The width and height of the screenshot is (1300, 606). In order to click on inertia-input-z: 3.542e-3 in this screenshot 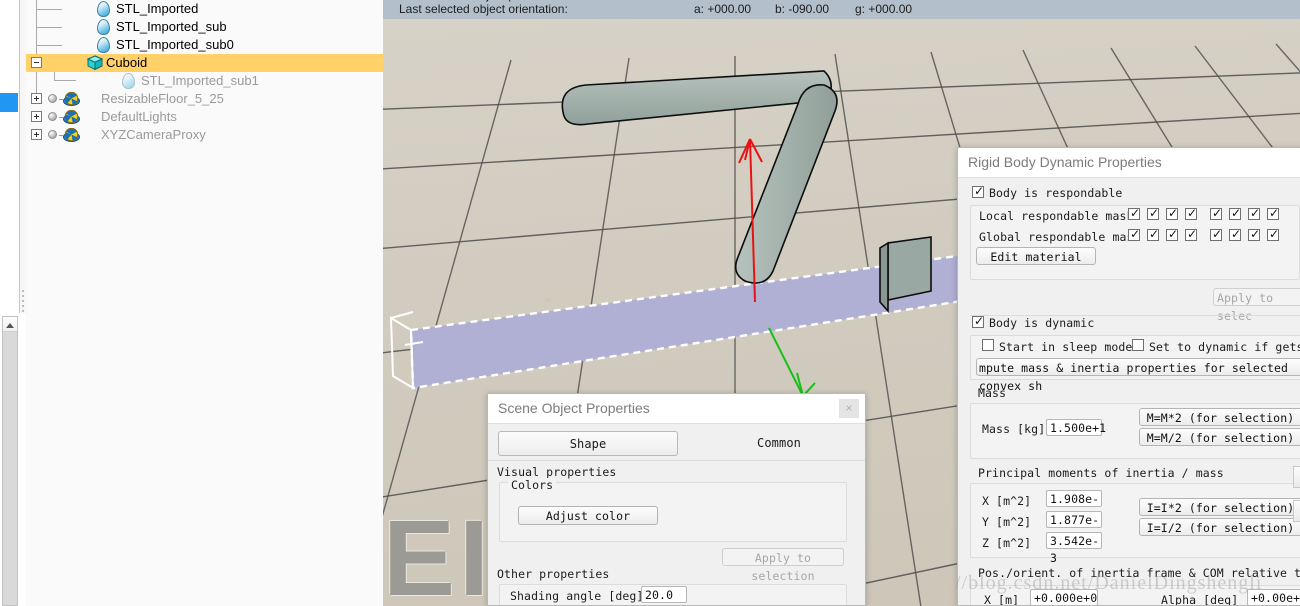, I will do `click(1074, 548)`.